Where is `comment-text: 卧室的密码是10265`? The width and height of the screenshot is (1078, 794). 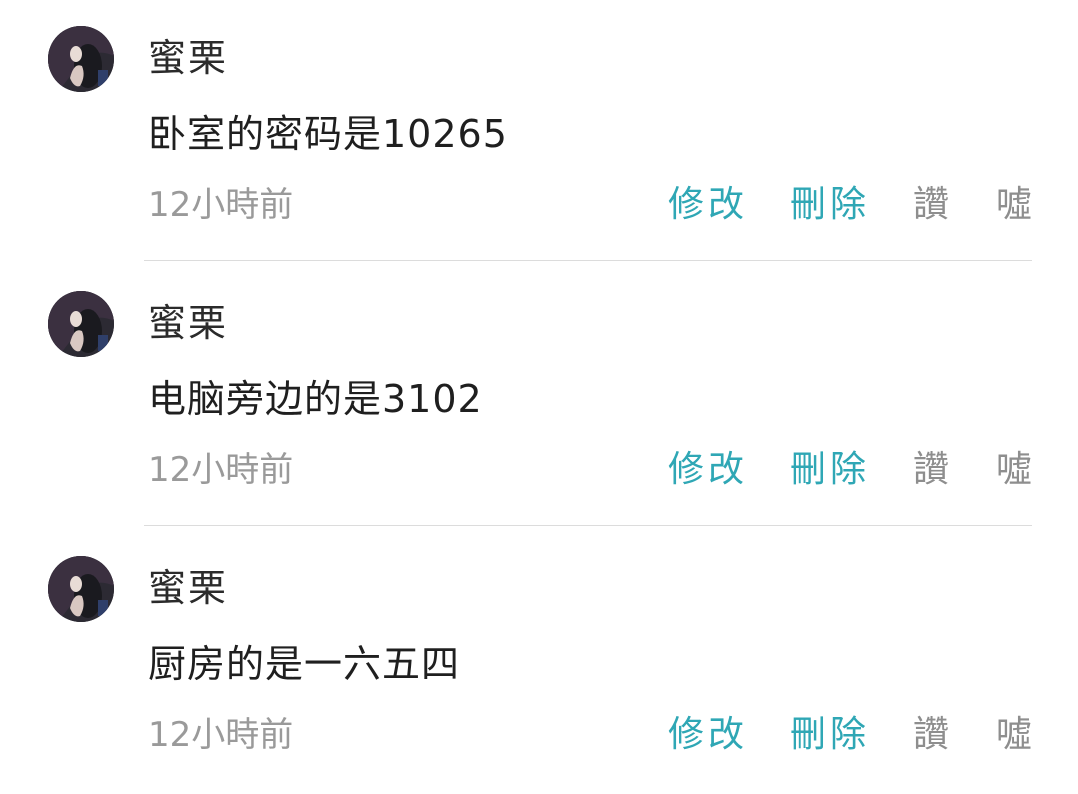
comment-text: 卧室的密码是10265 is located at coordinates (328, 134).